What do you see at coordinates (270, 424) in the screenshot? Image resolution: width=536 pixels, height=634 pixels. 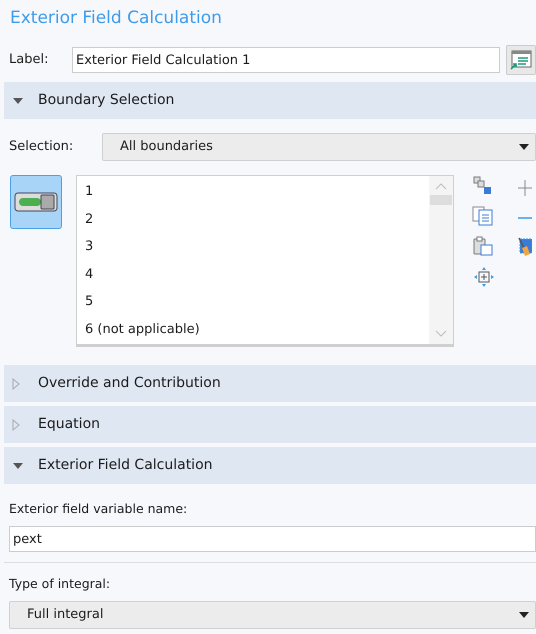 I see `section-header: Equation` at bounding box center [270, 424].